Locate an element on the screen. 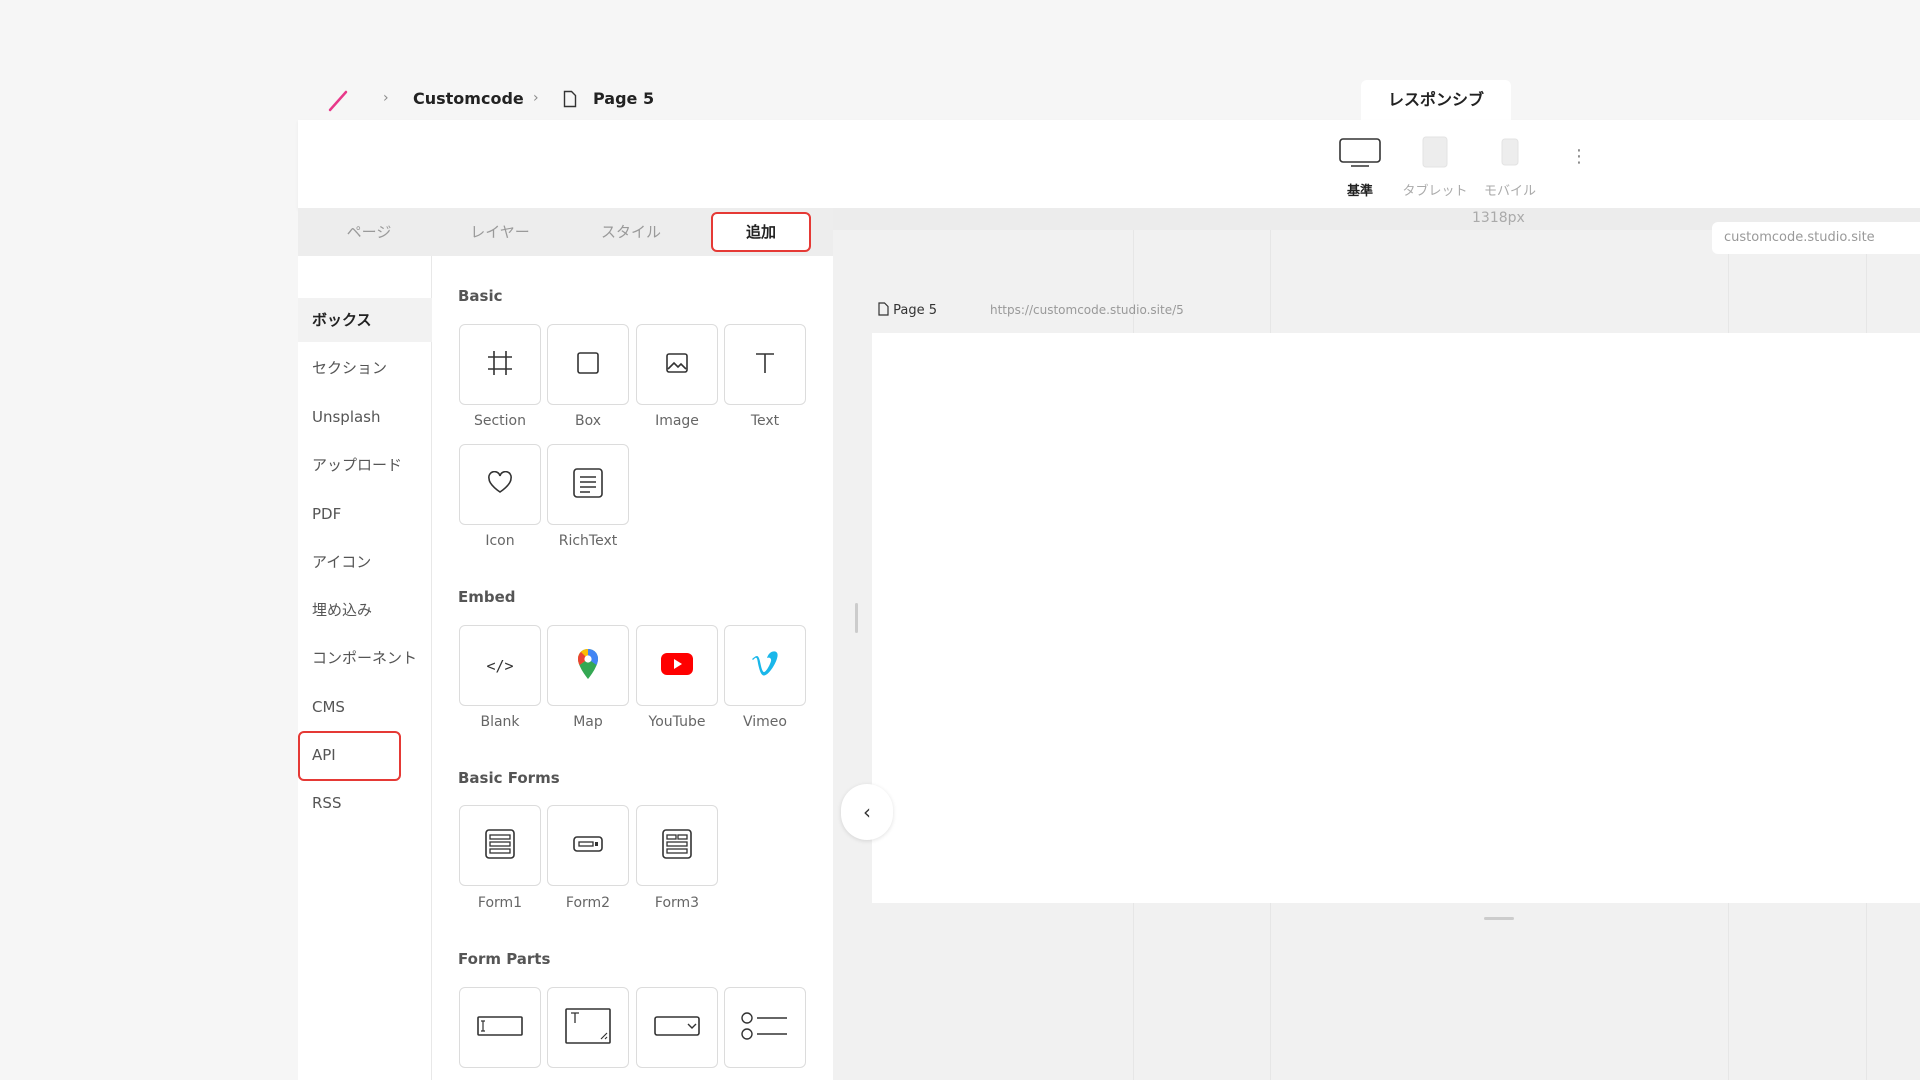 Image resolution: width=1920 pixels, height=1080 pixels. collapse-panel-button: ‹ is located at coordinates (867, 812).